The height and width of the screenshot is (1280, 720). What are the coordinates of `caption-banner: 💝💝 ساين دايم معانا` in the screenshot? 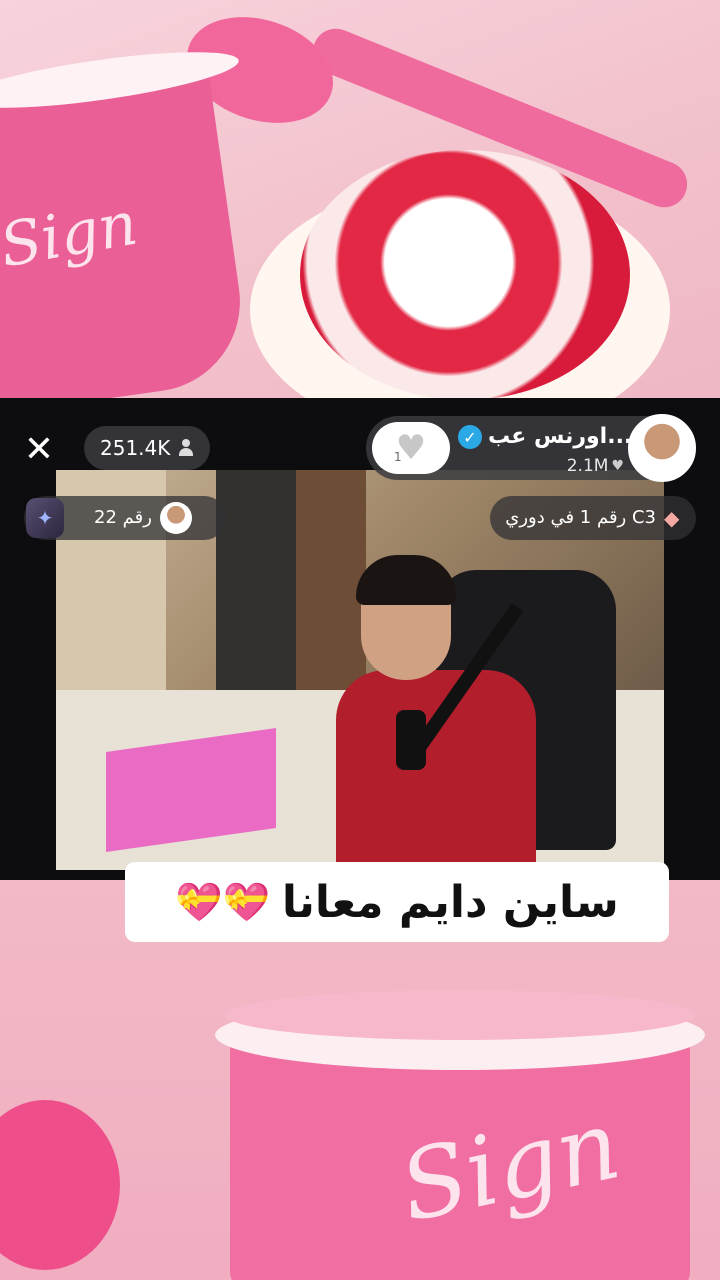 It's located at (397, 902).